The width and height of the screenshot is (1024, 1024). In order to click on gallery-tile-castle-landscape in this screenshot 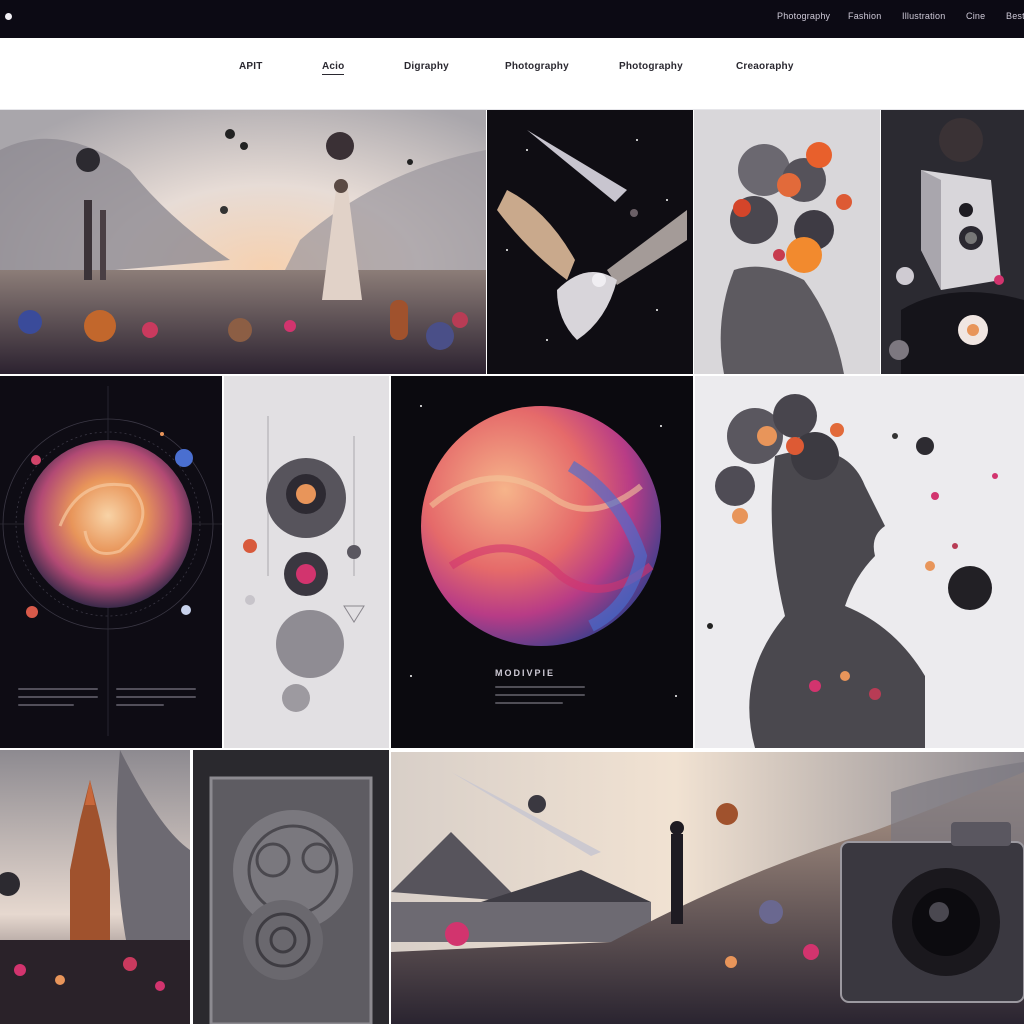, I will do `click(95, 887)`.